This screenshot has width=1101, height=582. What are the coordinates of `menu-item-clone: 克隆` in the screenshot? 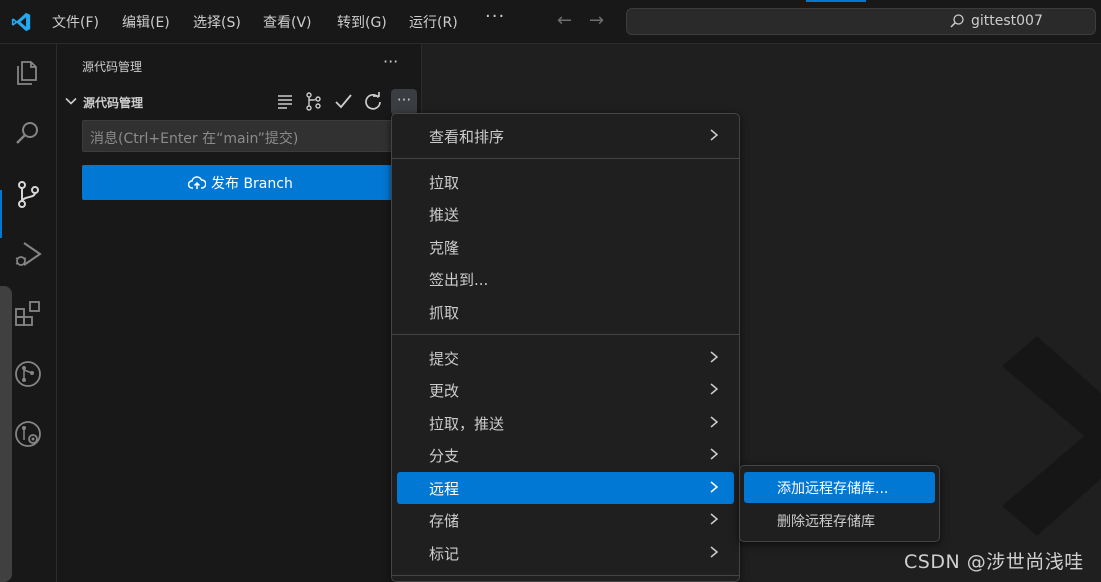 It's located at (565, 247).